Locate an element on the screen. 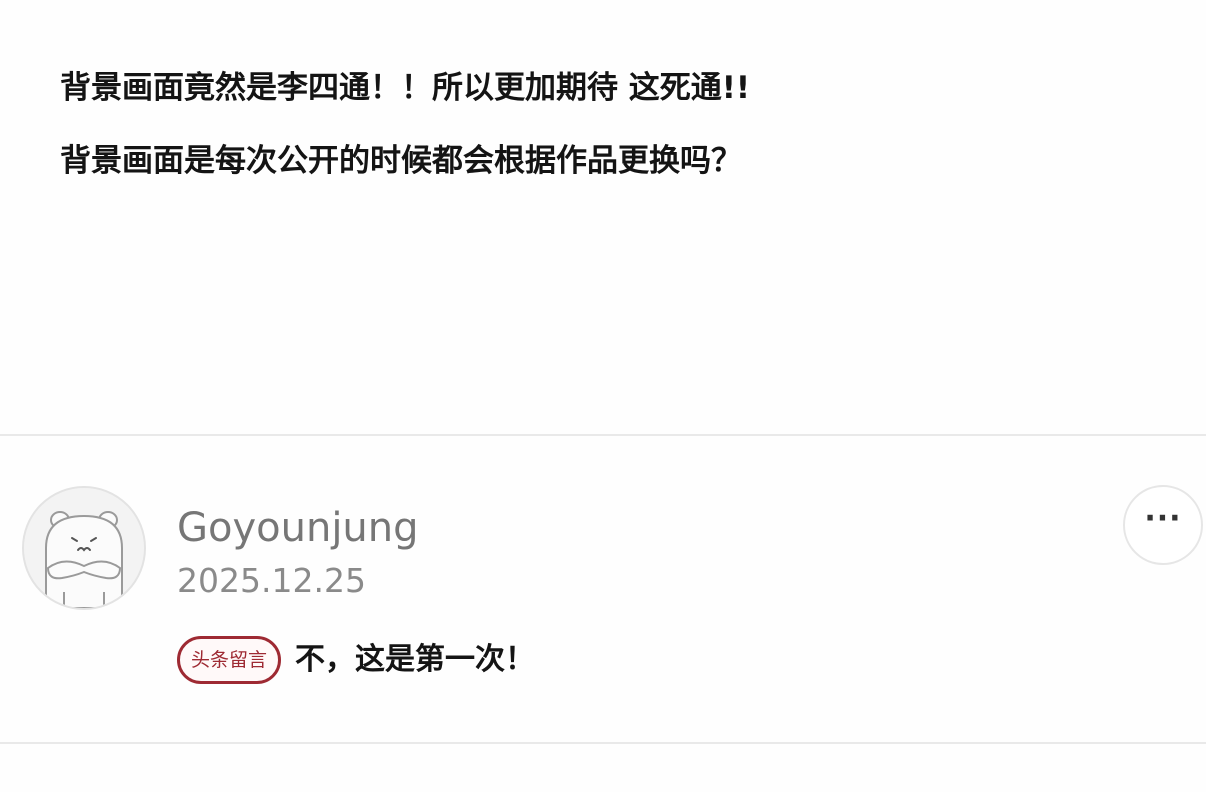 This screenshot has height=792, width=1206. post-text-line-2: 背景画面是每次公开的时候都会根据作品更换吗？ is located at coordinates (401, 161).